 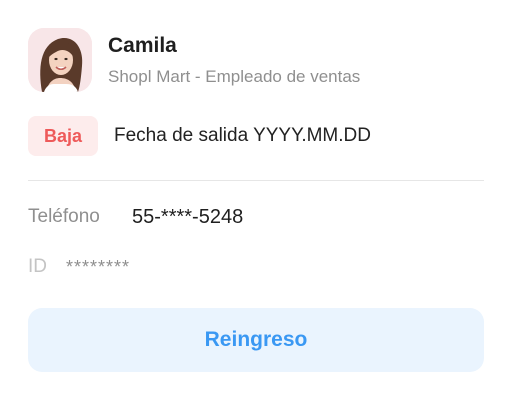 I want to click on phone-label: Teléfono, so click(x=64, y=216).